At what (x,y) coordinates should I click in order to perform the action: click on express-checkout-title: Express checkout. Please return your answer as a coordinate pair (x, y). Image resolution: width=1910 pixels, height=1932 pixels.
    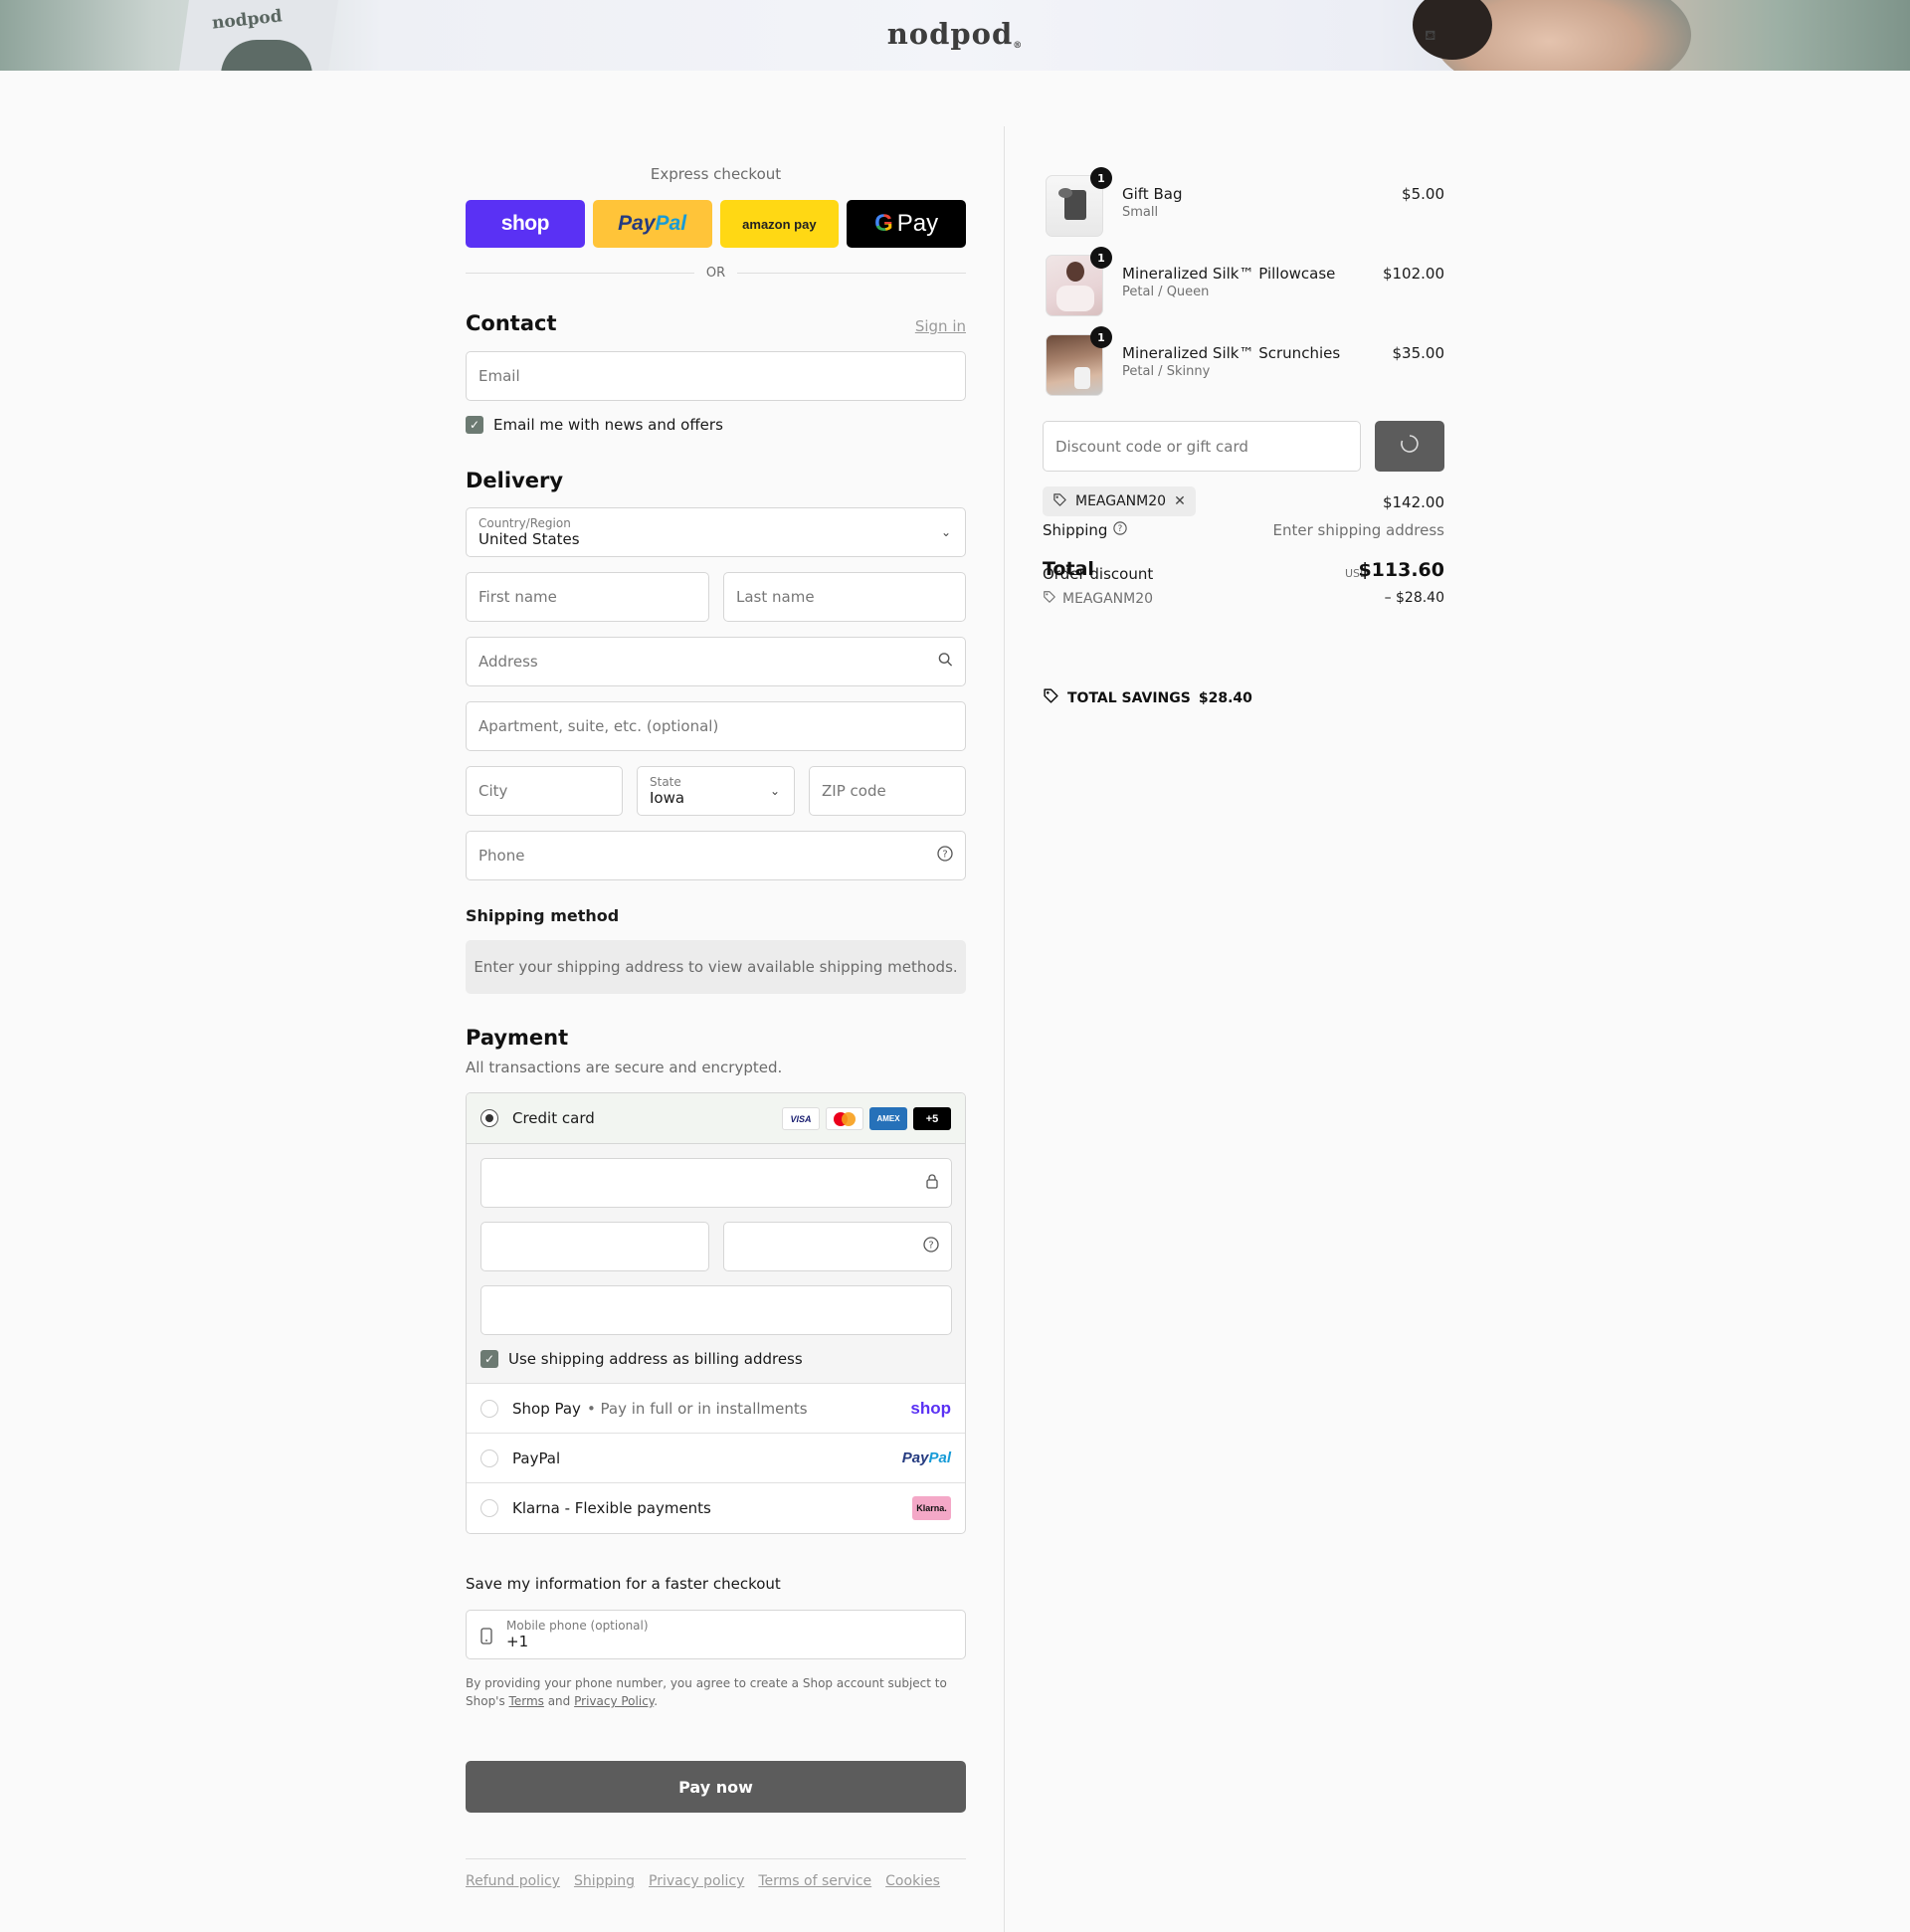
    Looking at the image, I should click on (716, 174).